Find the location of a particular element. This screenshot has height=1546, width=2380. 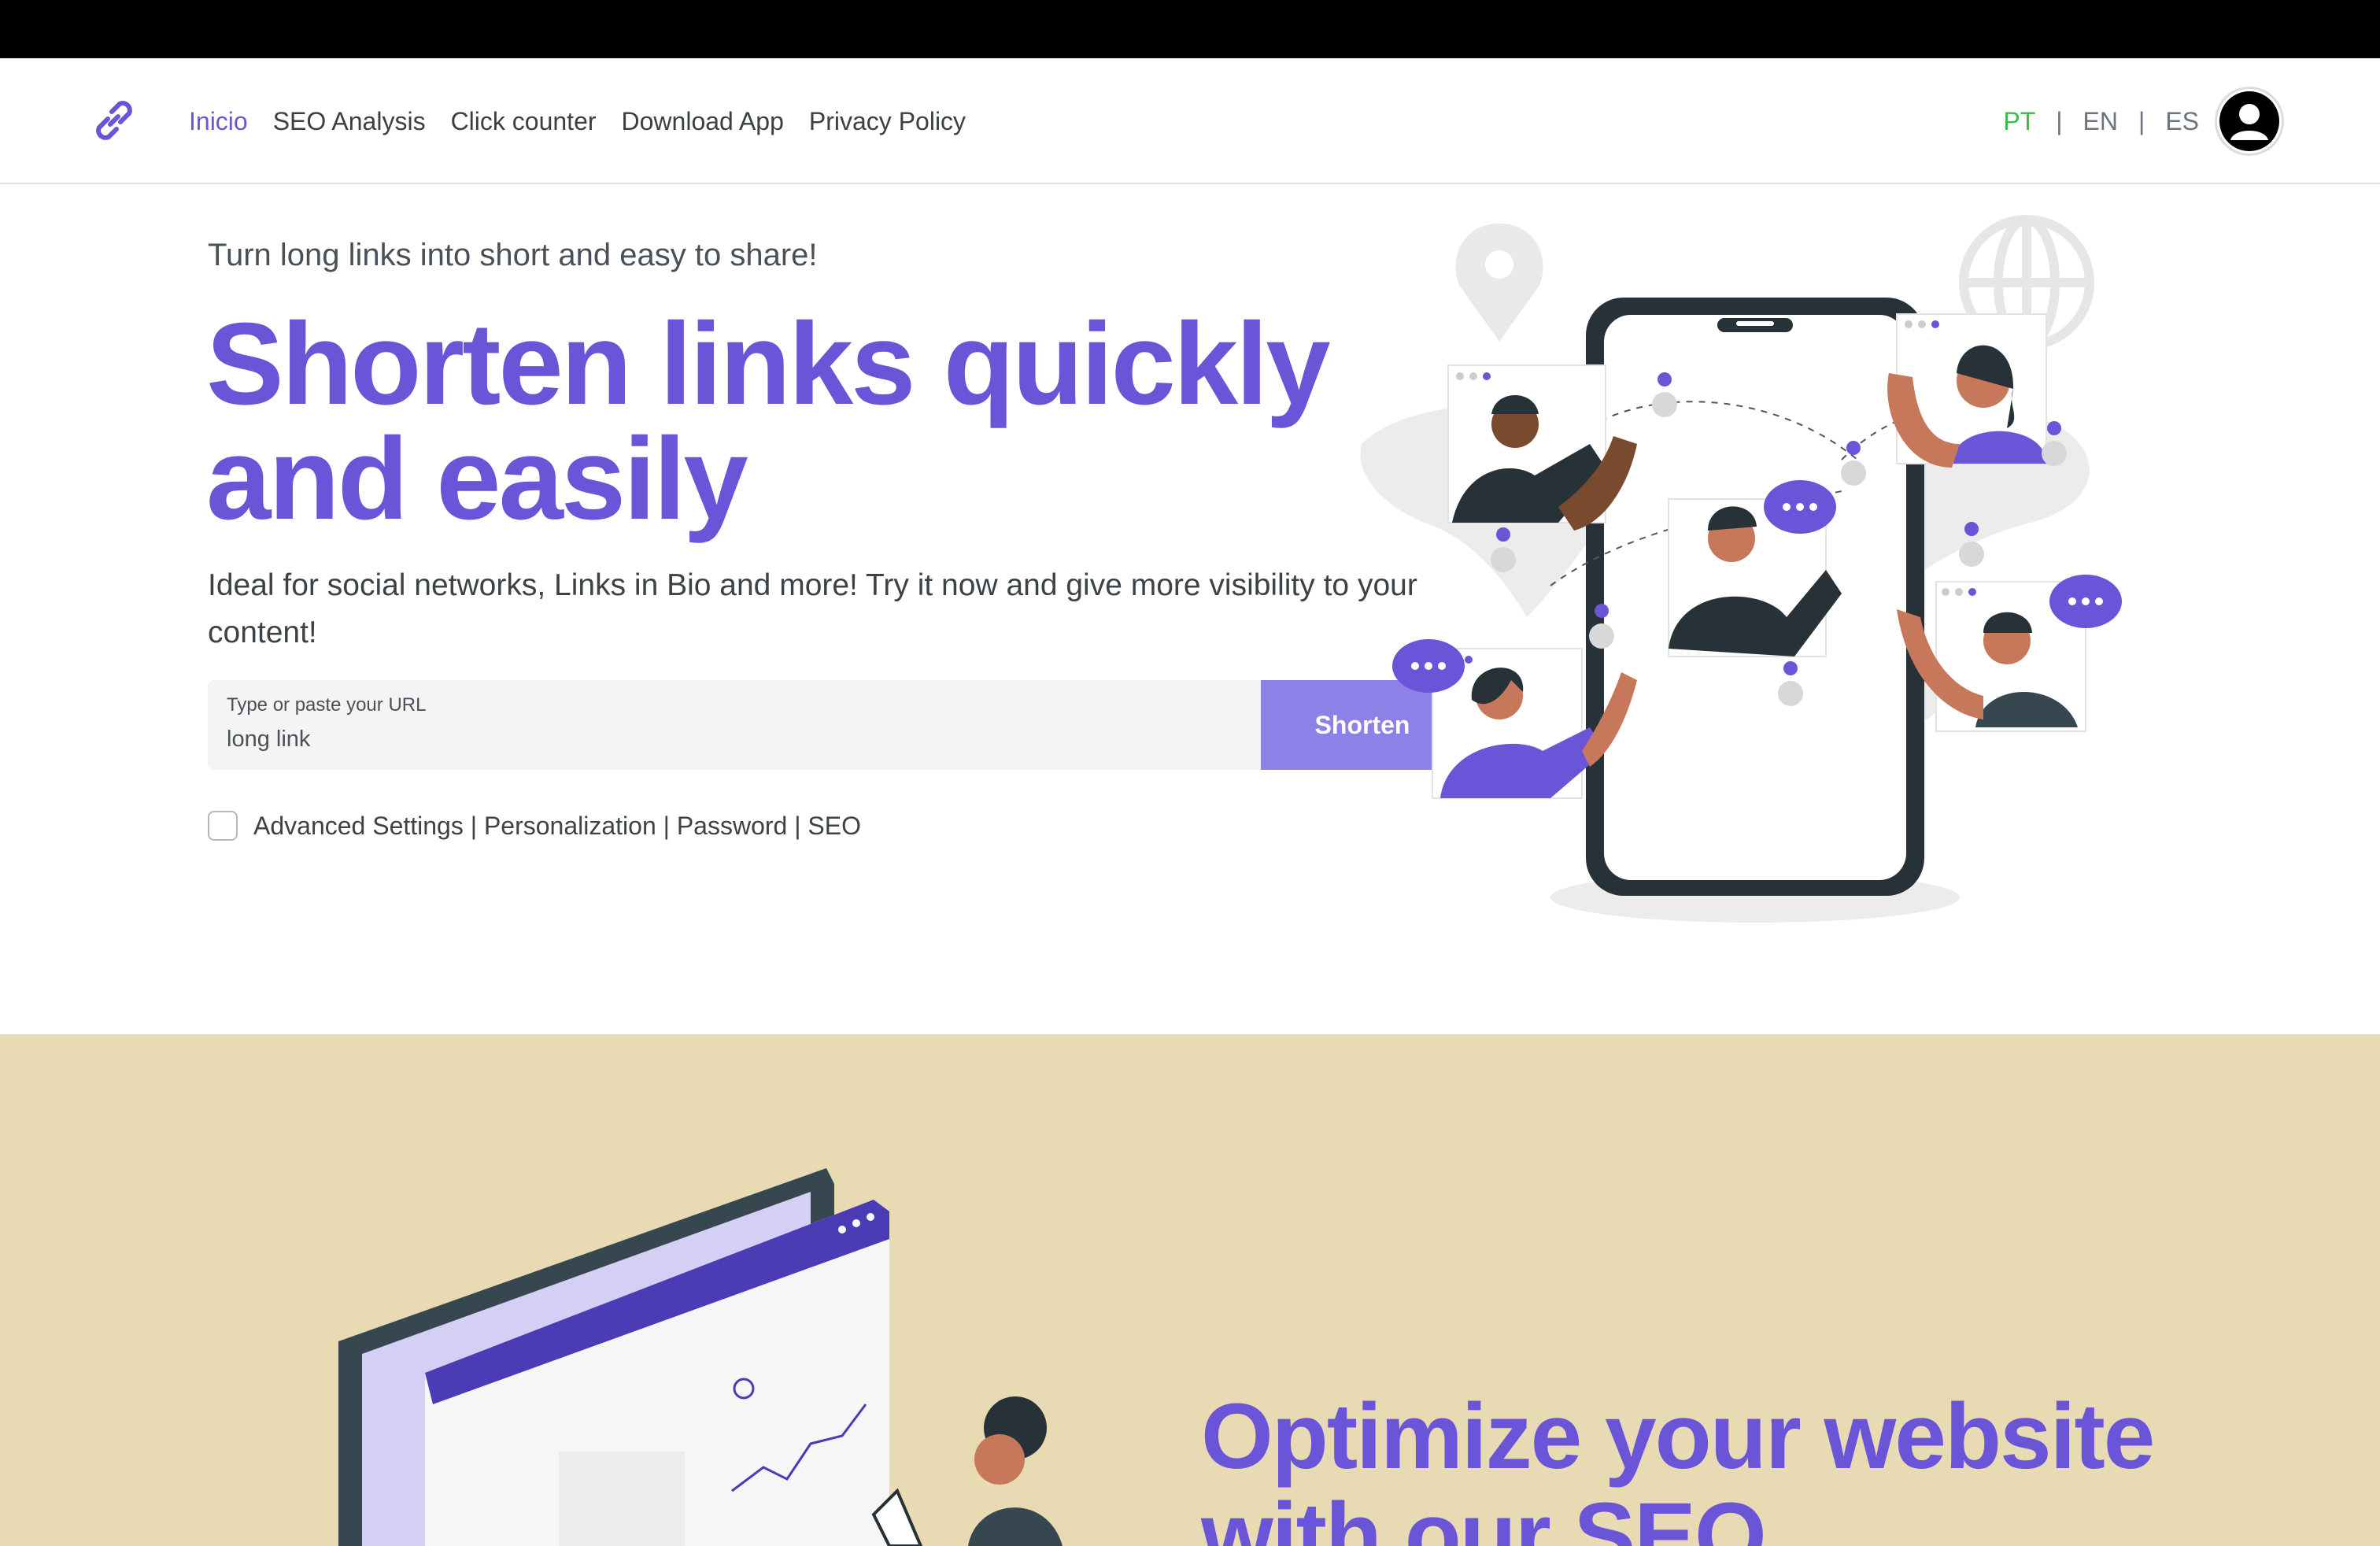

nav-link-click-counter: Click counter is located at coordinates (524, 121).